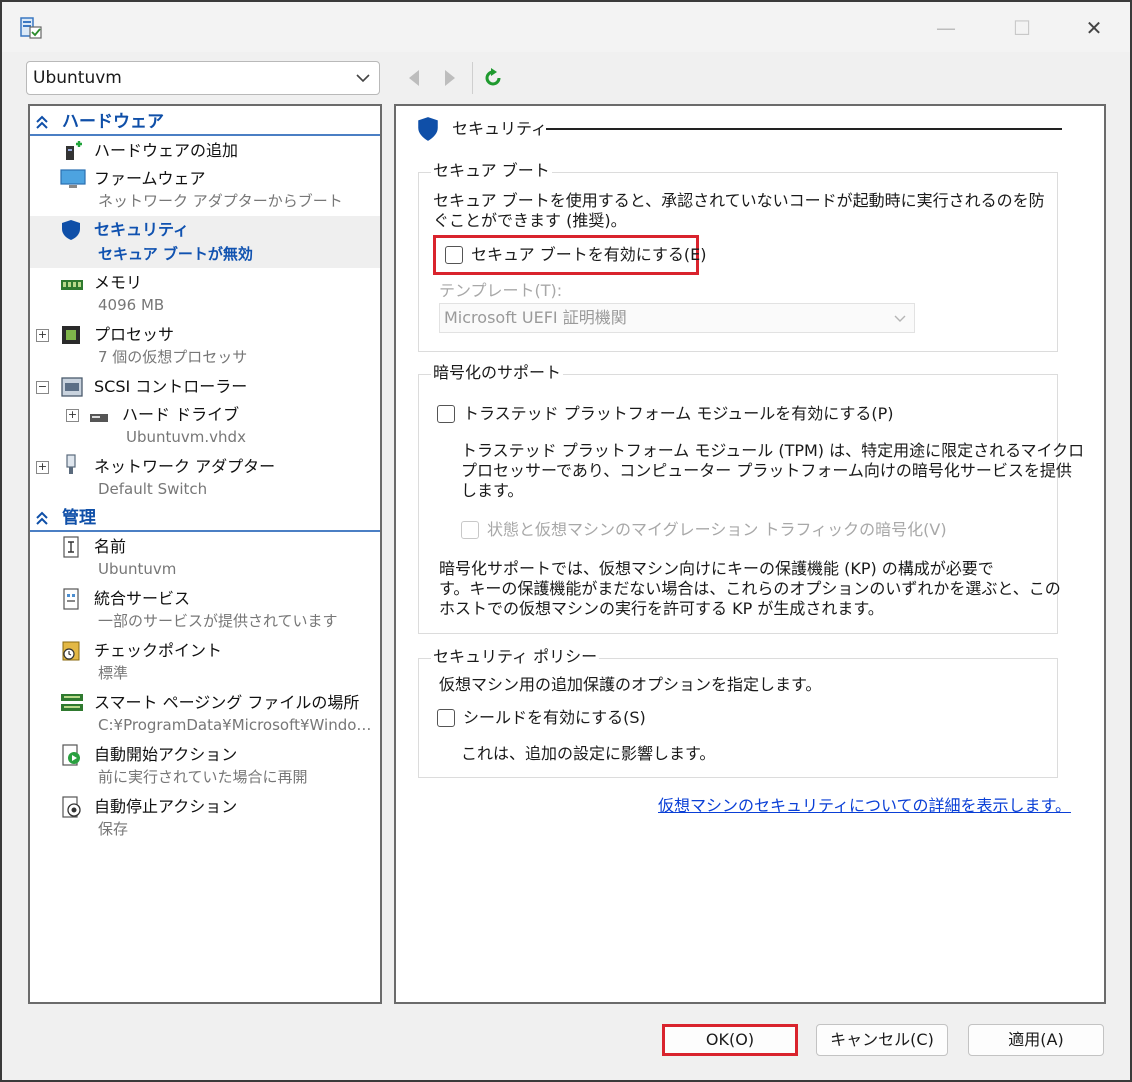 This screenshot has height=1082, width=1132. Describe the element at coordinates (677, 318) in the screenshot. I see `template-dropdown: Microsoft UEFI 証明機関` at that location.